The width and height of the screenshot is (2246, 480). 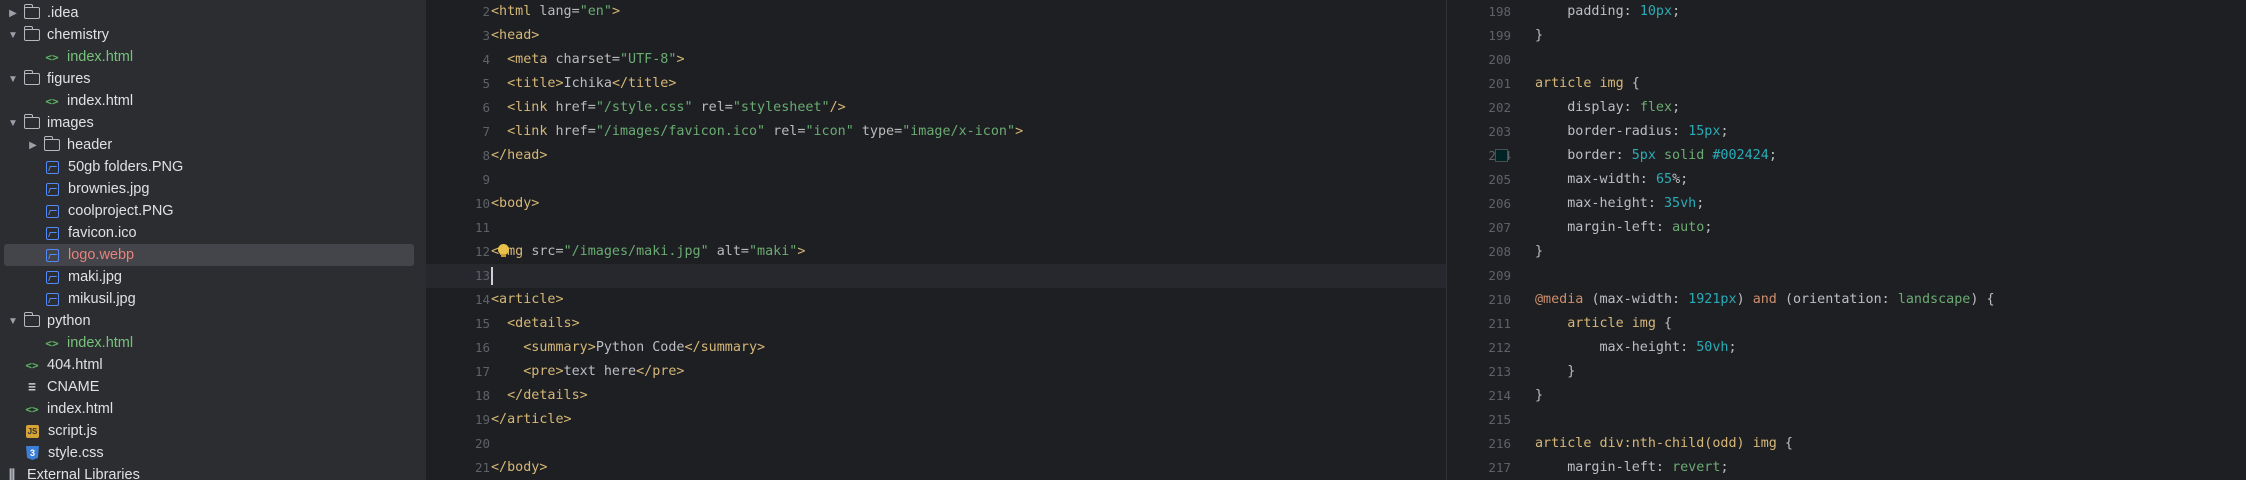 What do you see at coordinates (648, 59) in the screenshot?
I see `code-token: "UTF-8"` at bounding box center [648, 59].